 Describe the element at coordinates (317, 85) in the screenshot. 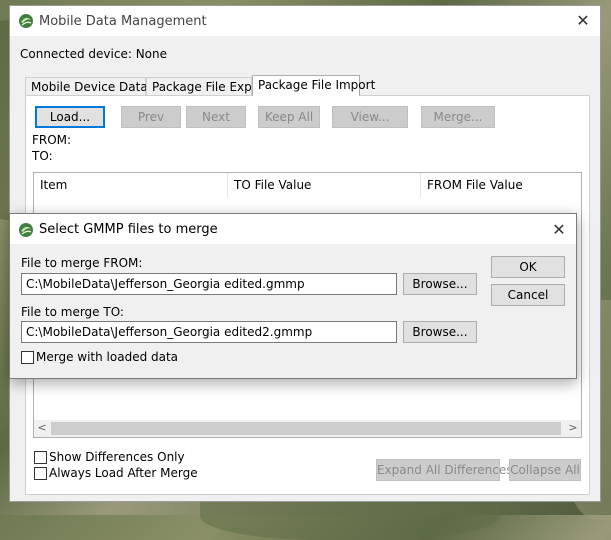

I see `tab-label: Package File Import` at that location.